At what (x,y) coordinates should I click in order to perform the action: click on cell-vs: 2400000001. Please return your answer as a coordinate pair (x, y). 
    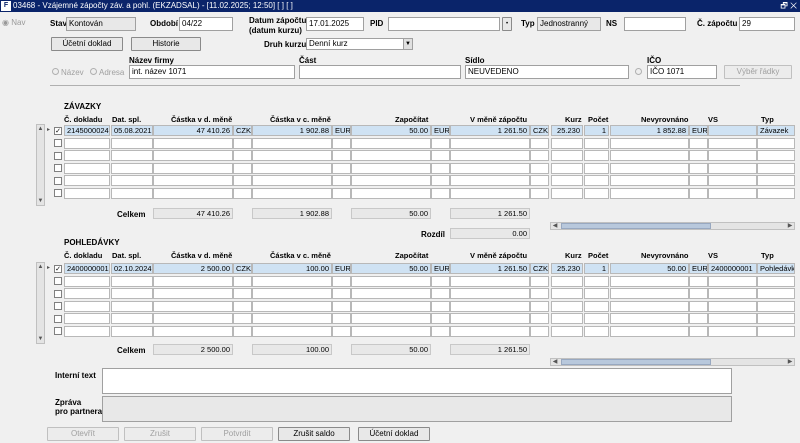
    Looking at the image, I should click on (732, 268).